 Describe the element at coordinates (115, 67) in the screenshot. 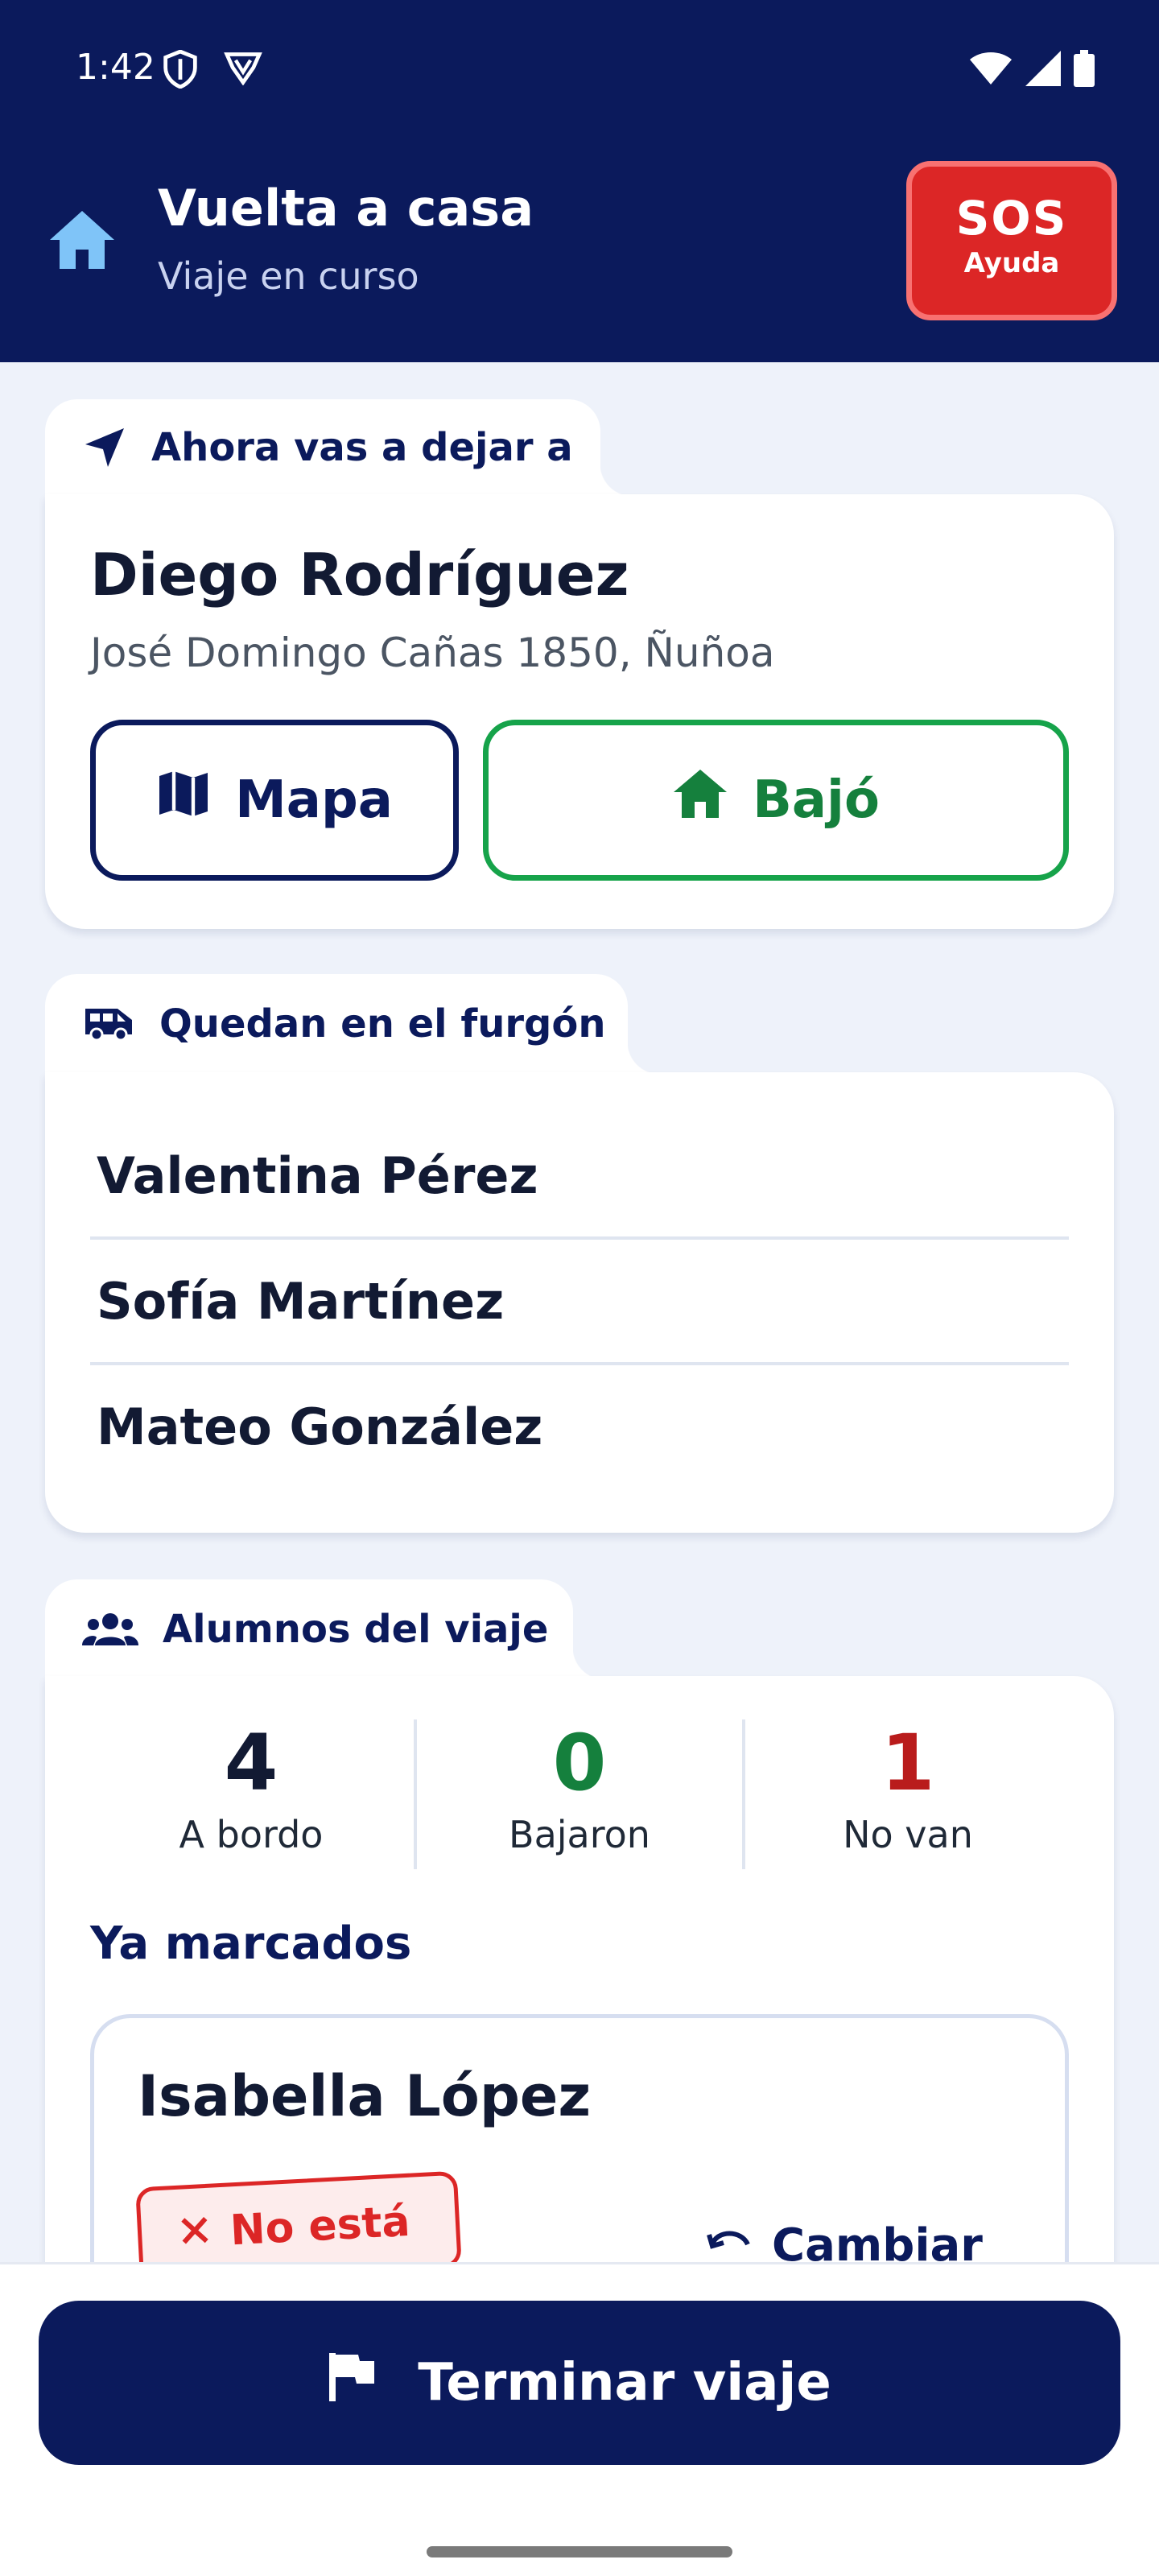

I see `status-time: 1:42` at that location.